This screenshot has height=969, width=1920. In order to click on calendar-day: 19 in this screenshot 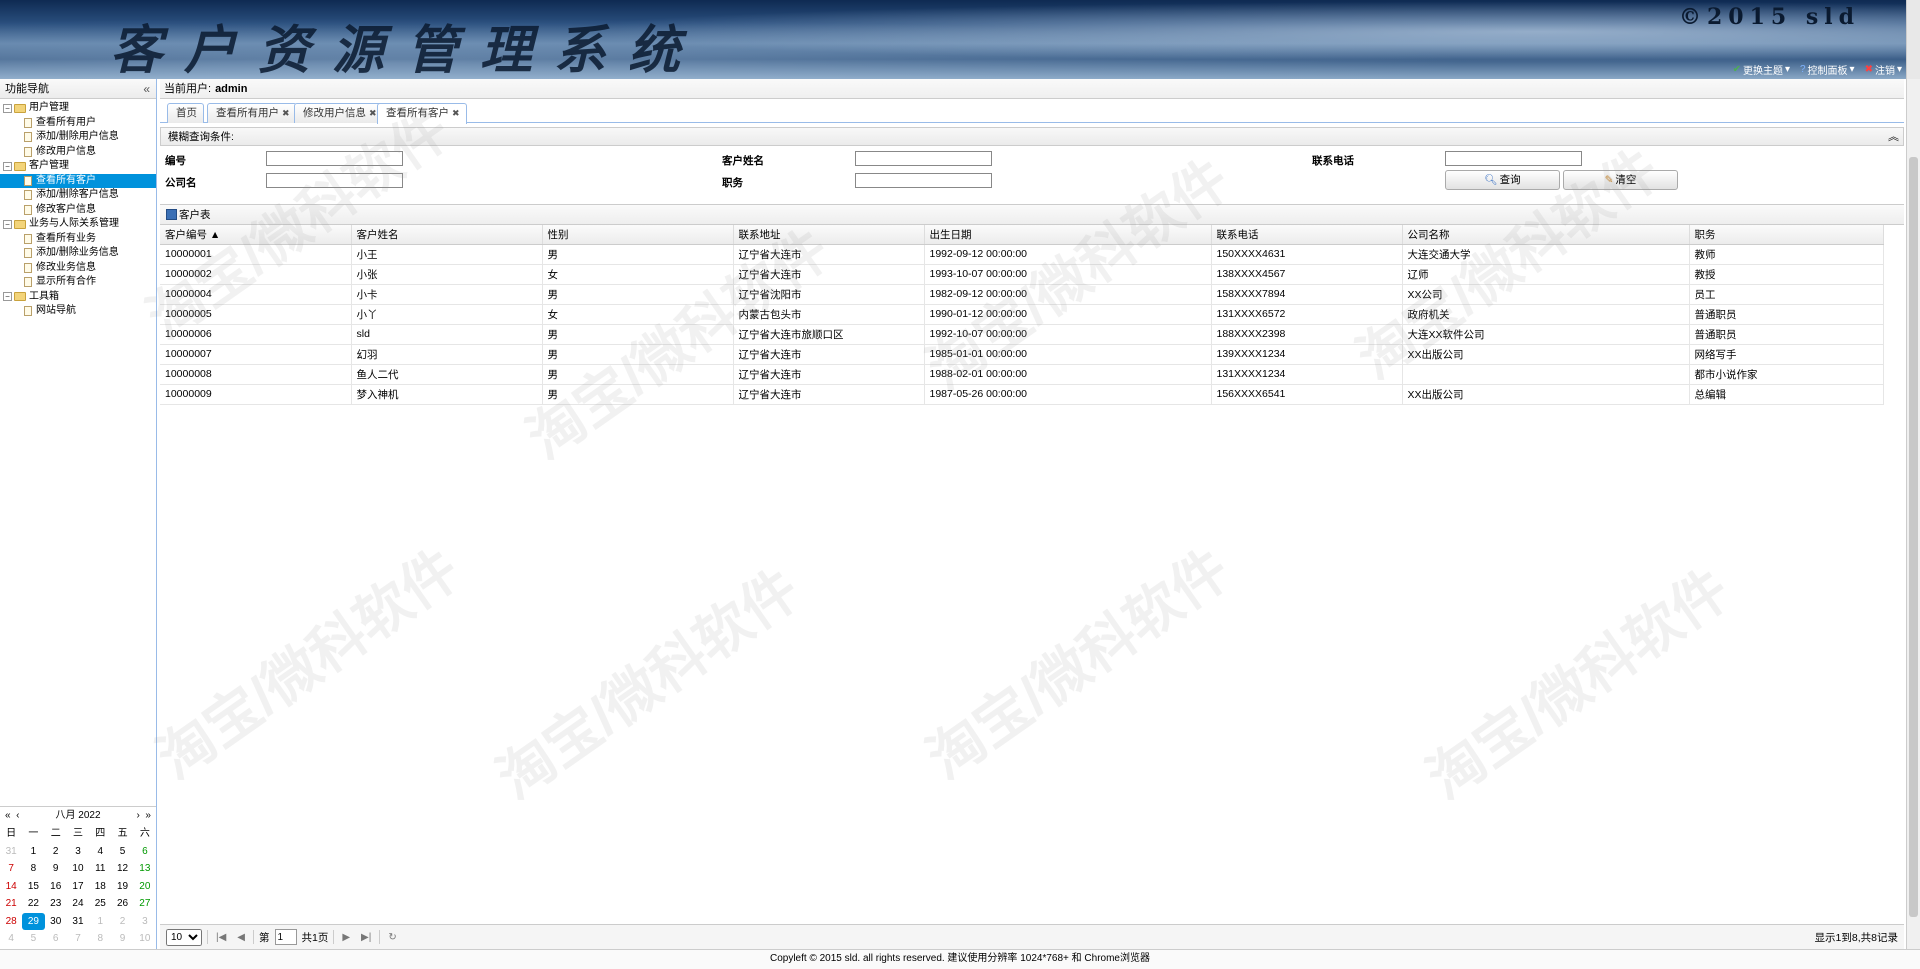, I will do `click(122, 887)`.